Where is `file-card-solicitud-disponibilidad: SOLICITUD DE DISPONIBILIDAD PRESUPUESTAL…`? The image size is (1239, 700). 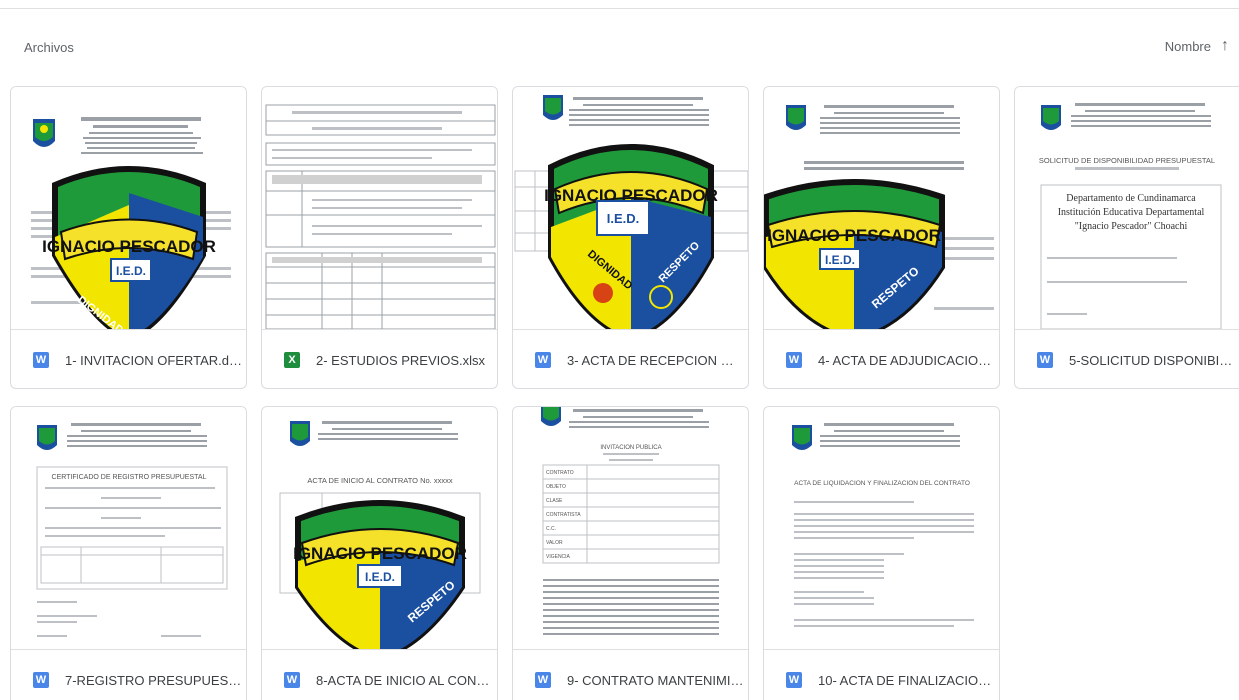
file-card-solicitud-disponibilidad: SOLICITUD DE DISPONIBILIDAD PRESUPUESTAL… is located at coordinates (1126, 237).